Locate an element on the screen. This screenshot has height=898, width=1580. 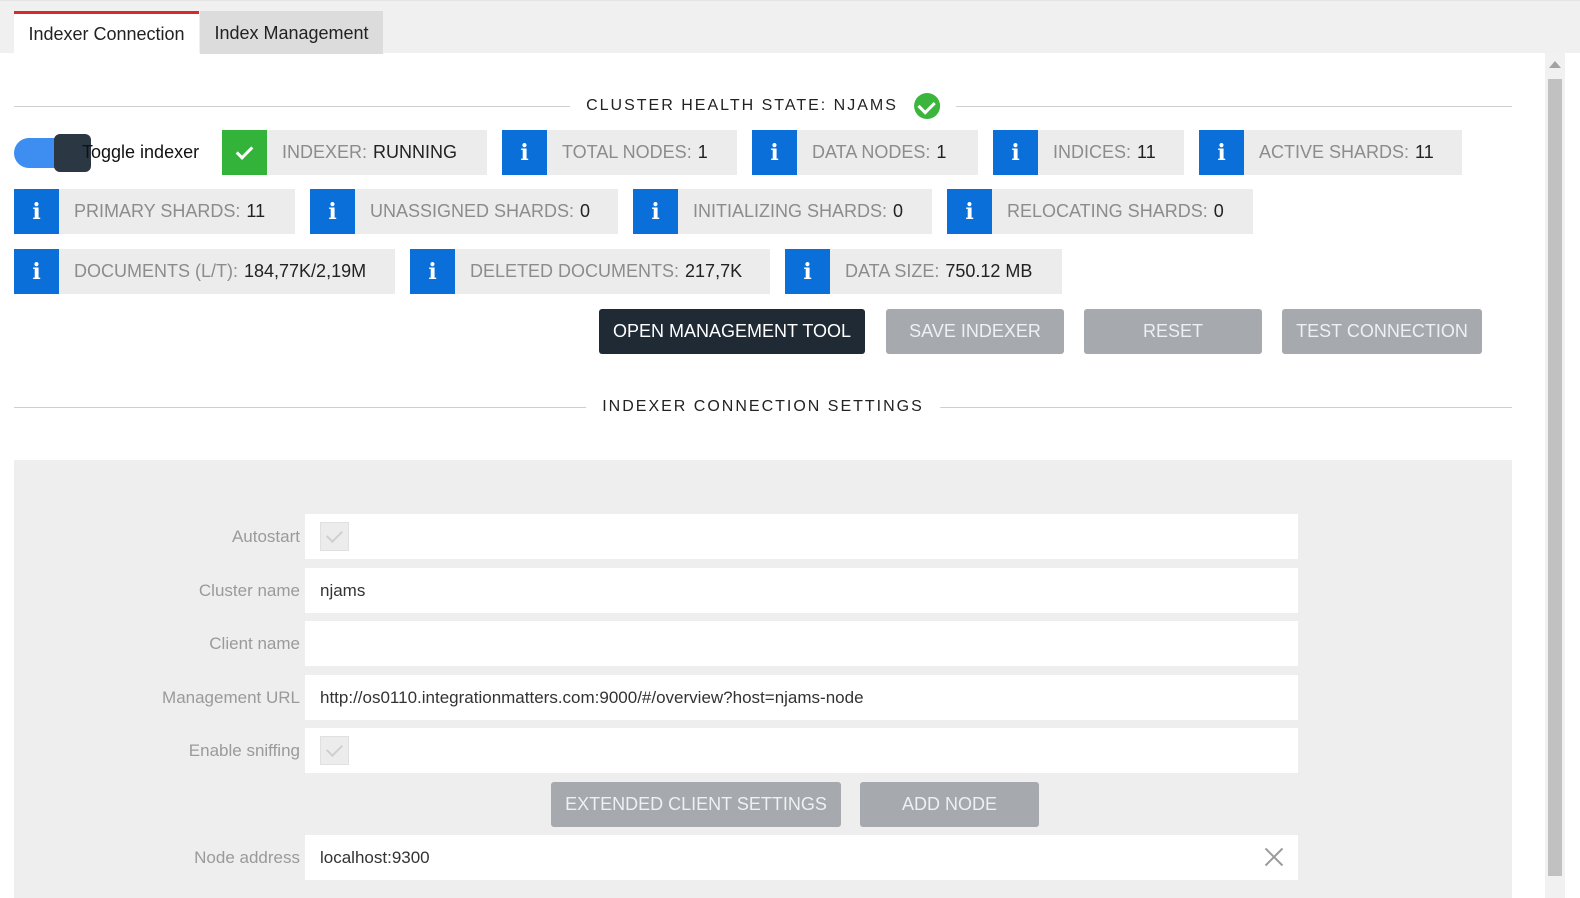
stat-value: 184,77K/2,19M is located at coordinates (305, 271).